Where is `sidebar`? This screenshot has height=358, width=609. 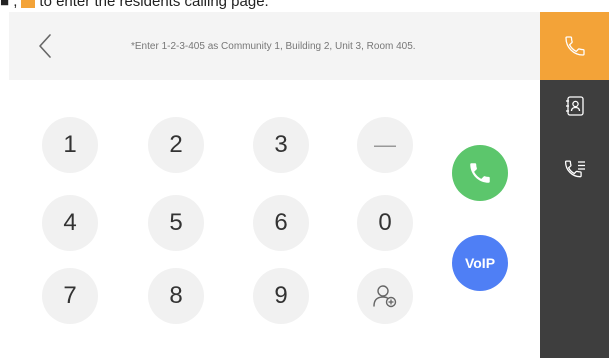
sidebar is located at coordinates (574, 185).